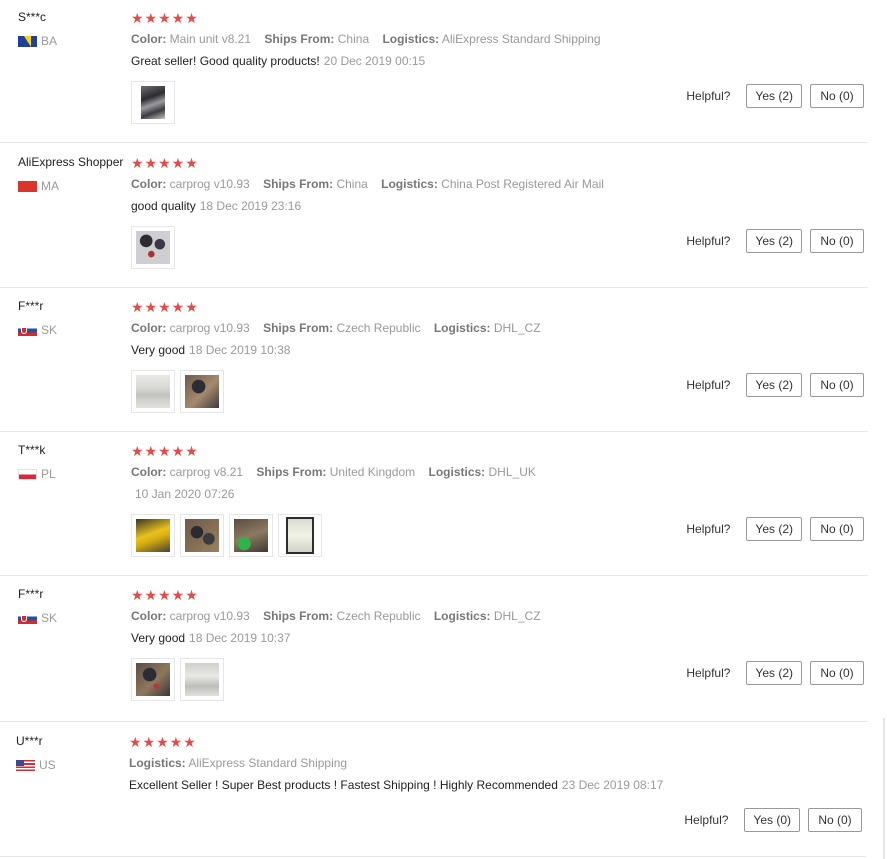 Image resolution: width=887 pixels, height=859 pixels. I want to click on review-comment: 10 Jan 2020 07:26, so click(182, 494).